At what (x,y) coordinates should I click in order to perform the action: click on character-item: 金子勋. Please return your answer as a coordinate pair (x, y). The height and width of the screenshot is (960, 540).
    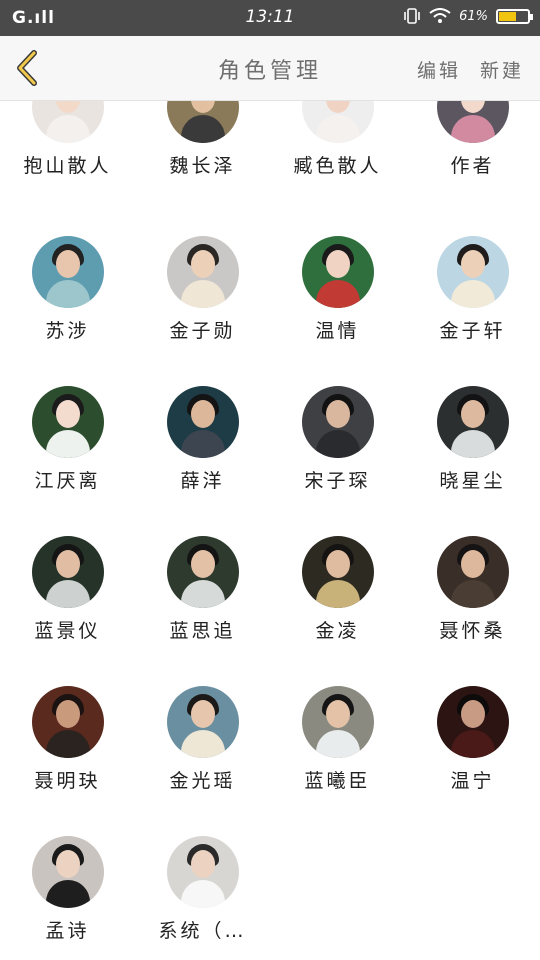
    Looking at the image, I should click on (202, 311).